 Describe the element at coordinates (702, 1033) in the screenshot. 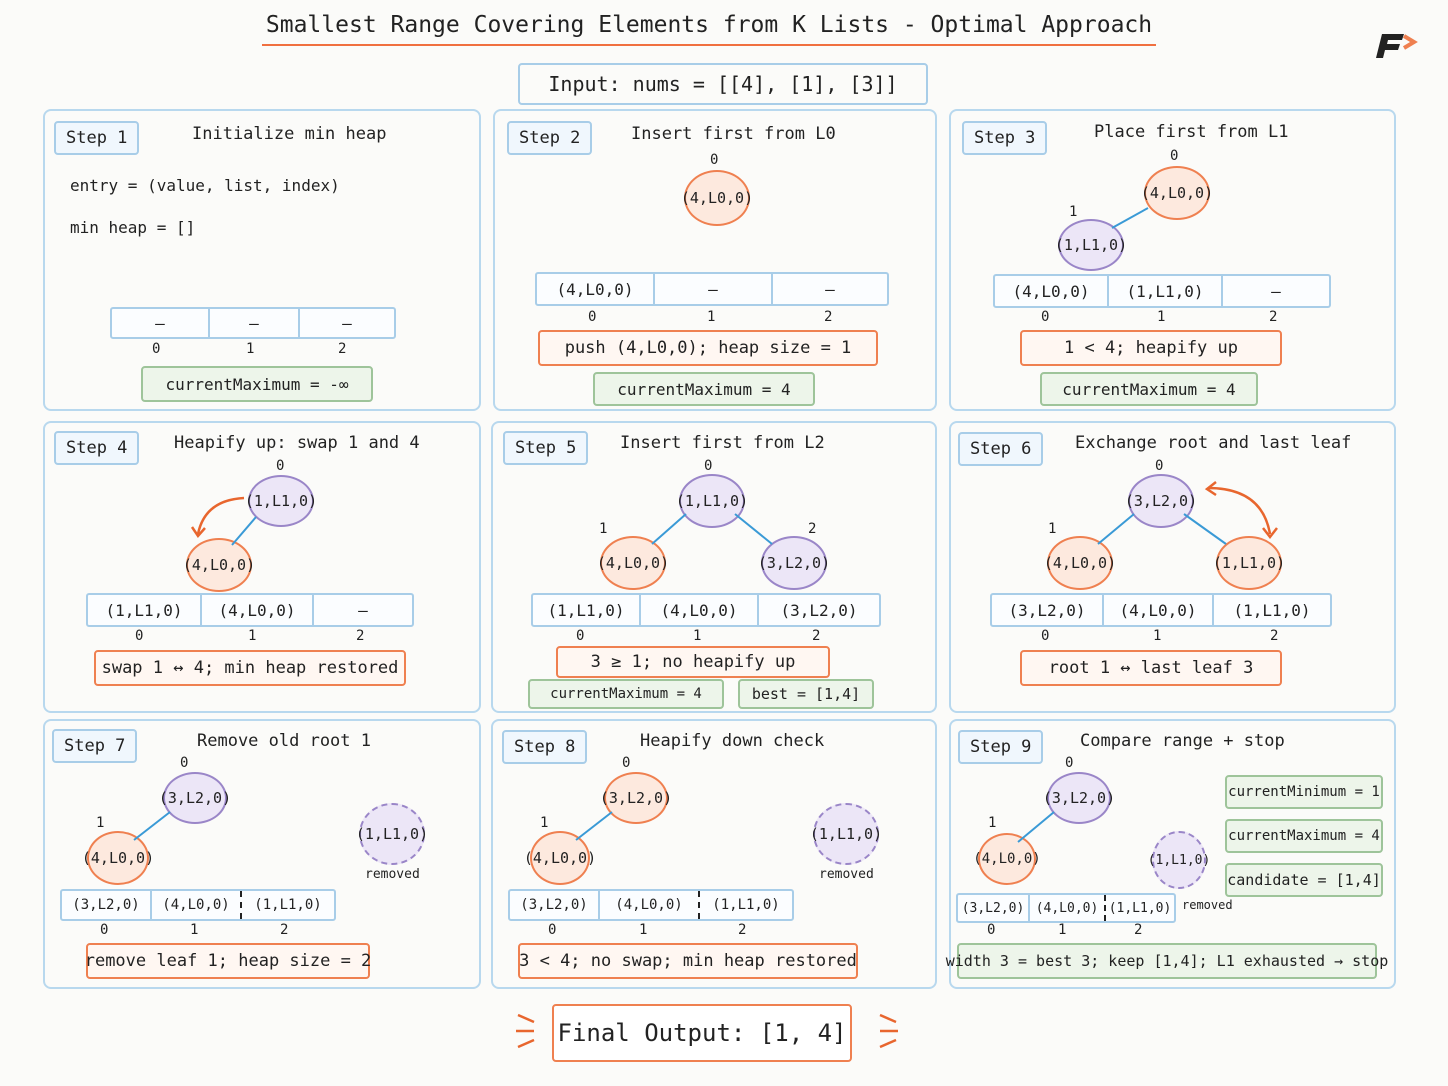

I see `final-output-box: Final Output: [1, 4]` at that location.